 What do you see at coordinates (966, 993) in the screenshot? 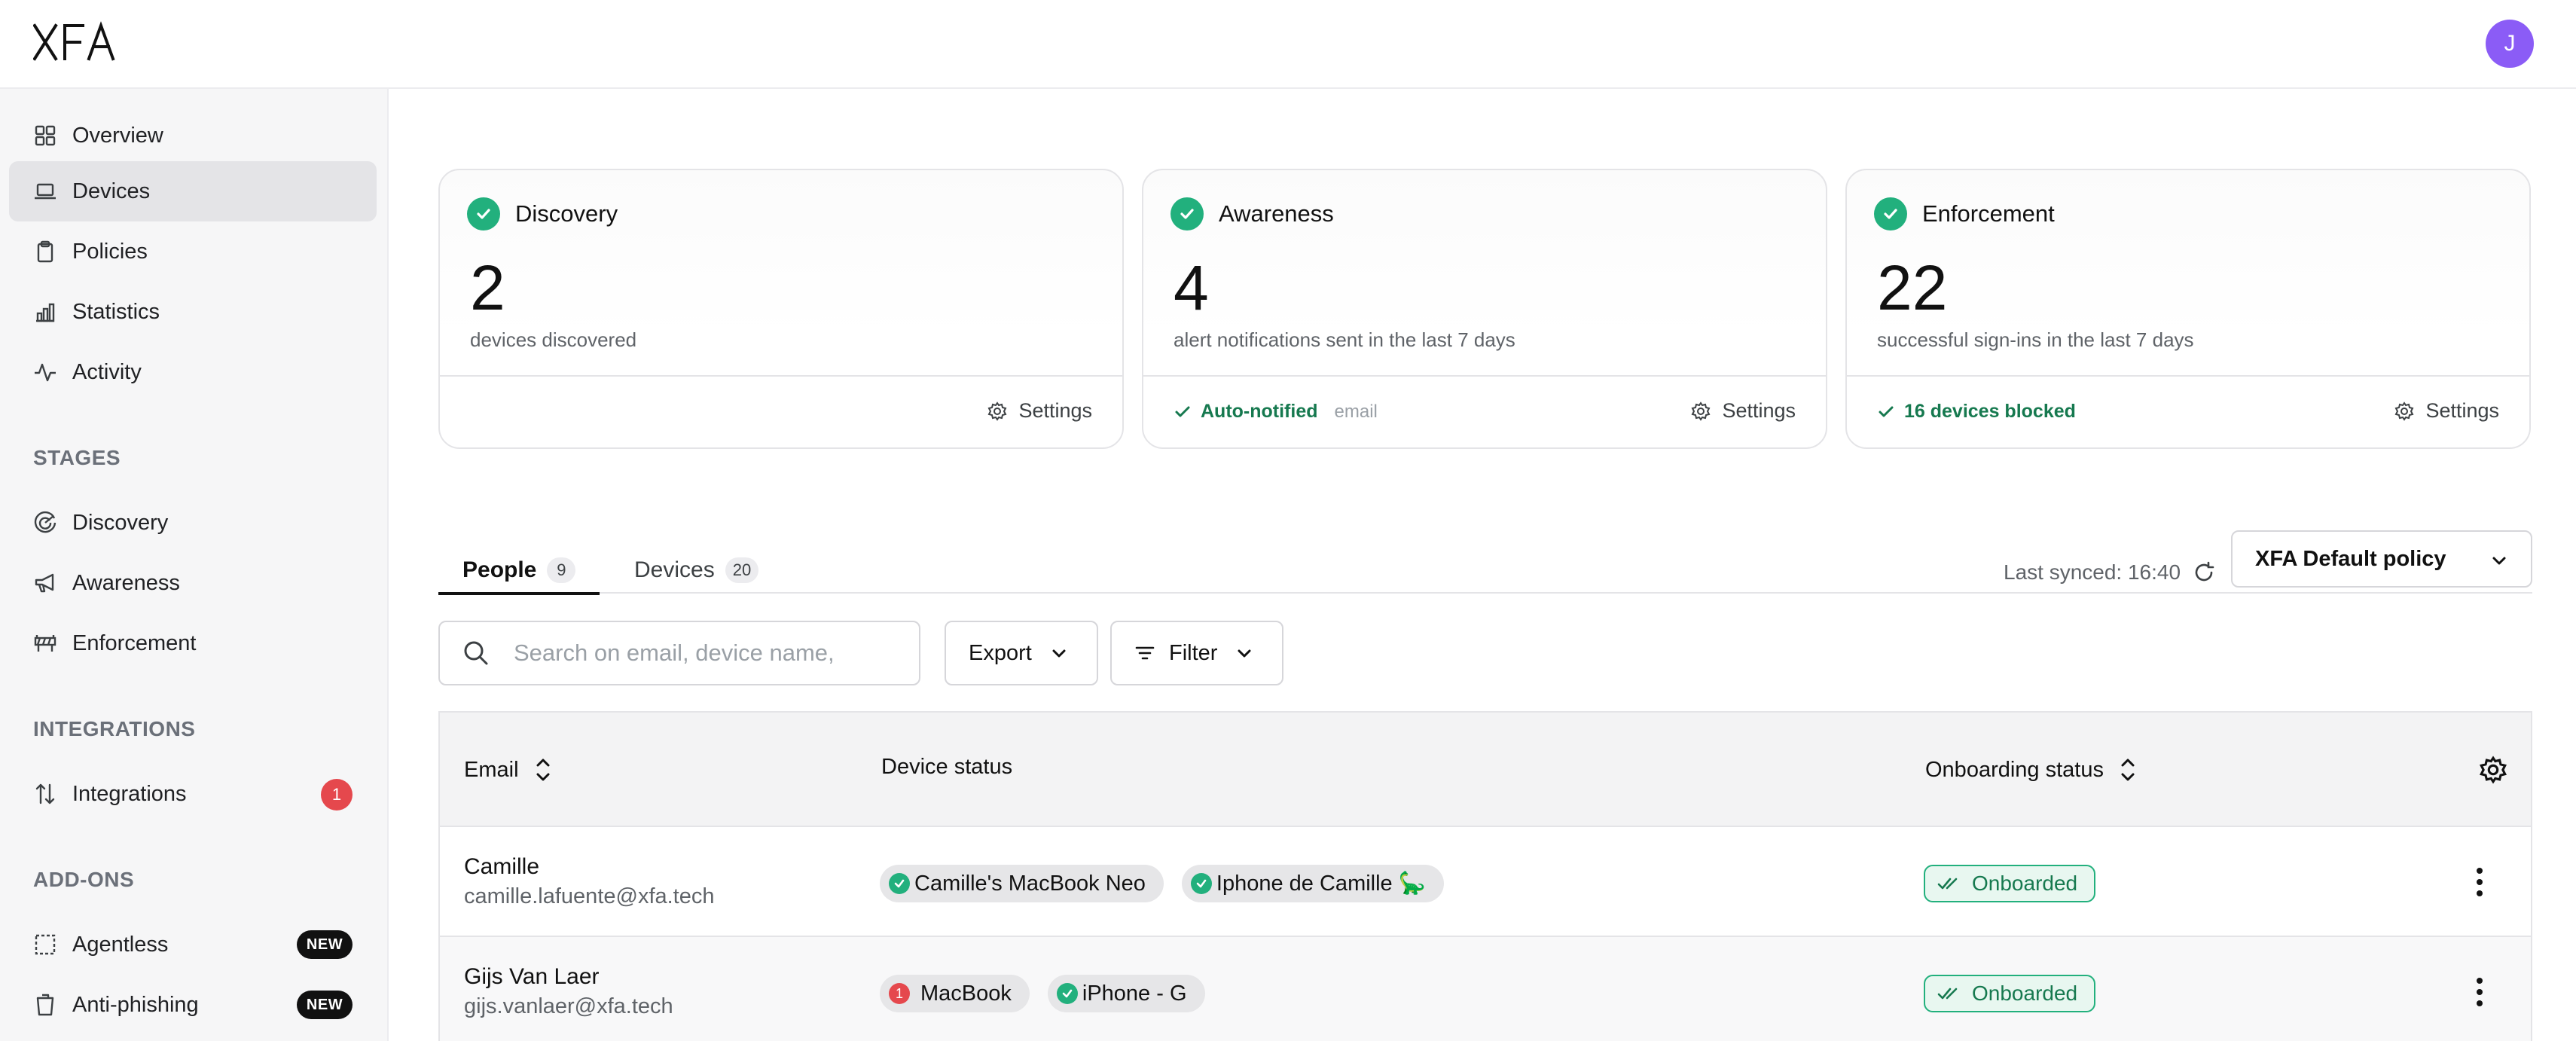
I see `device-name: MacBook` at bounding box center [966, 993].